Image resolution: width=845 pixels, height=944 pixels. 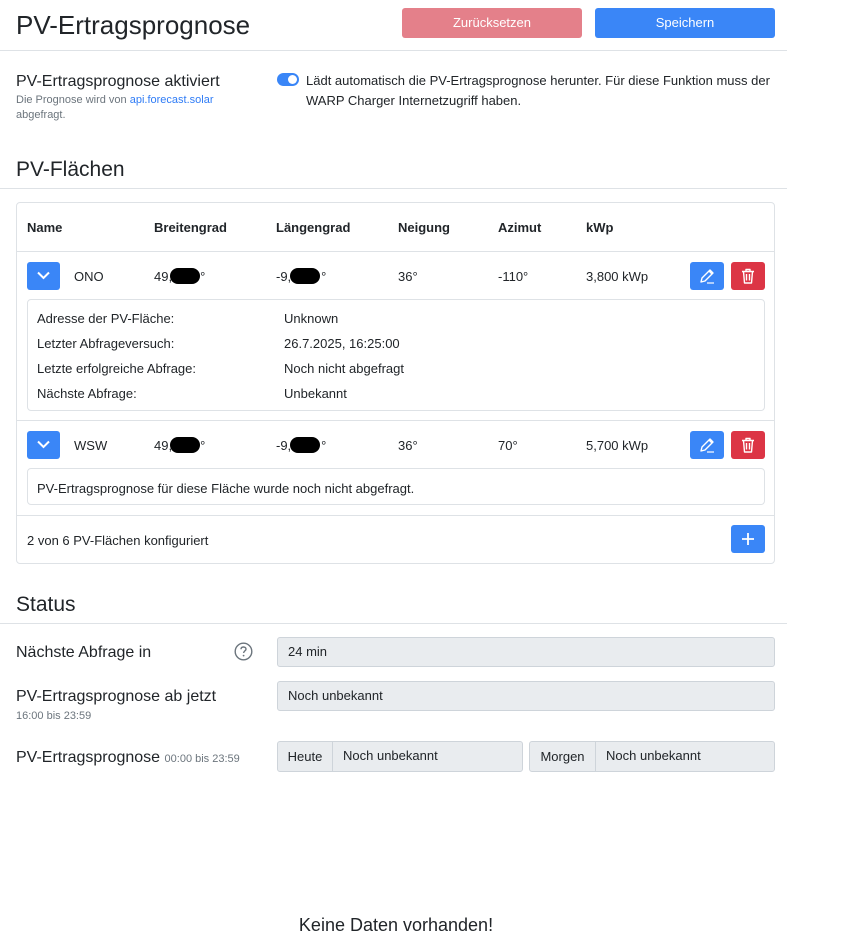 I want to click on forecast-range: 00:00 bis 23:59, so click(x=202, y=759).